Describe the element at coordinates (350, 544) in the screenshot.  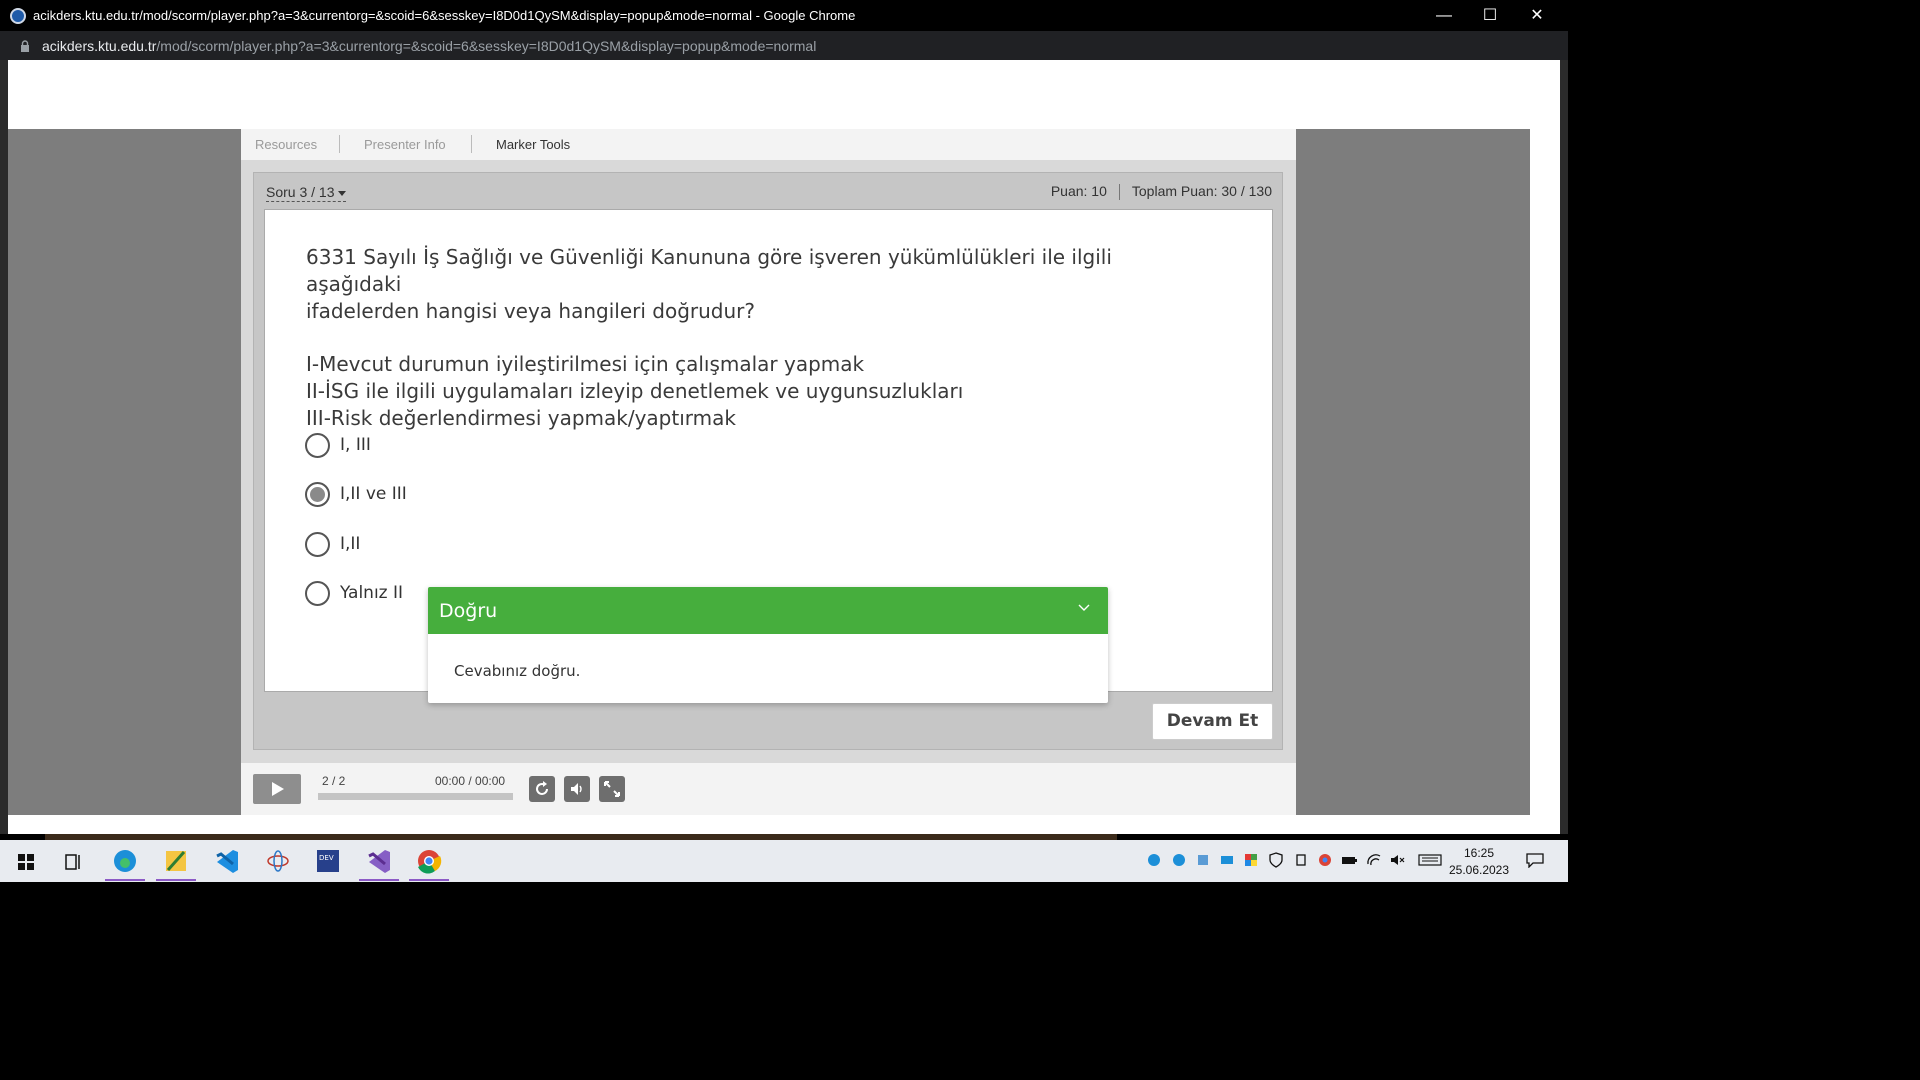
I see `option-label: I,II` at that location.